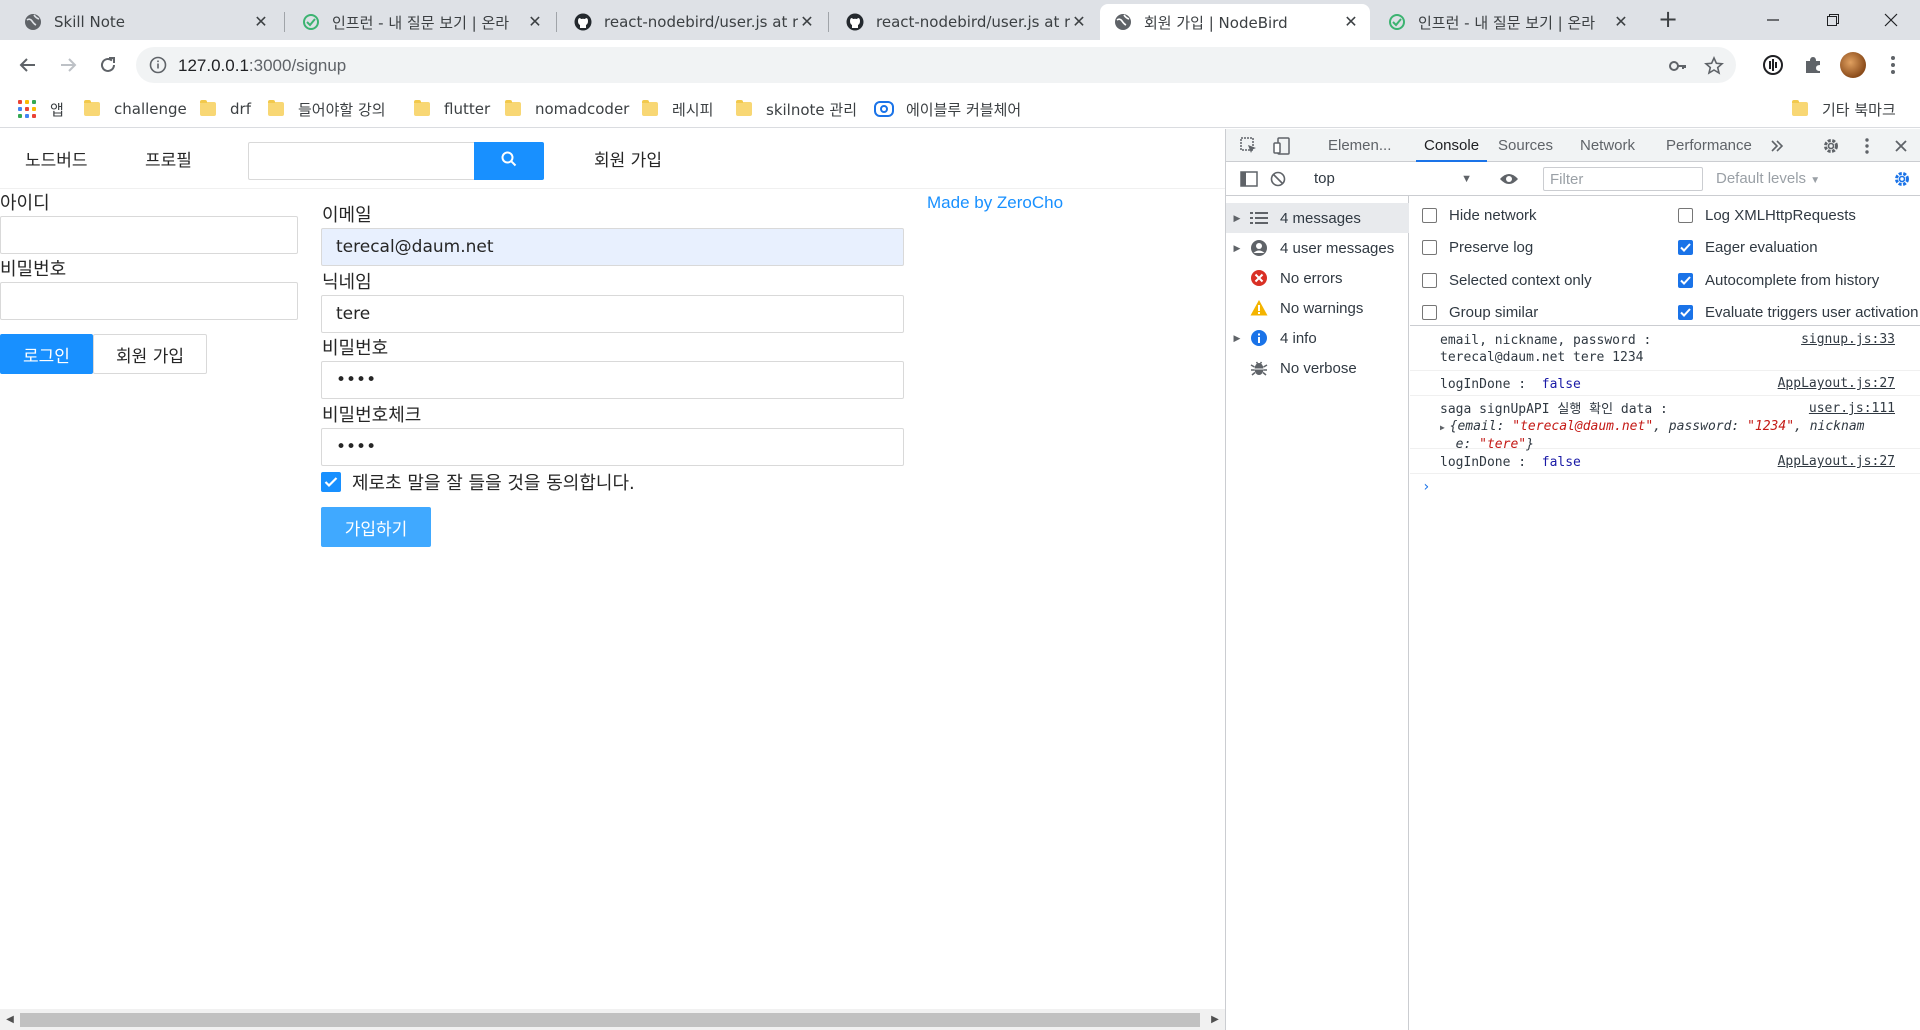 The width and height of the screenshot is (1920, 1030). What do you see at coordinates (1278, 179) in the screenshot?
I see `clear-console-icon` at bounding box center [1278, 179].